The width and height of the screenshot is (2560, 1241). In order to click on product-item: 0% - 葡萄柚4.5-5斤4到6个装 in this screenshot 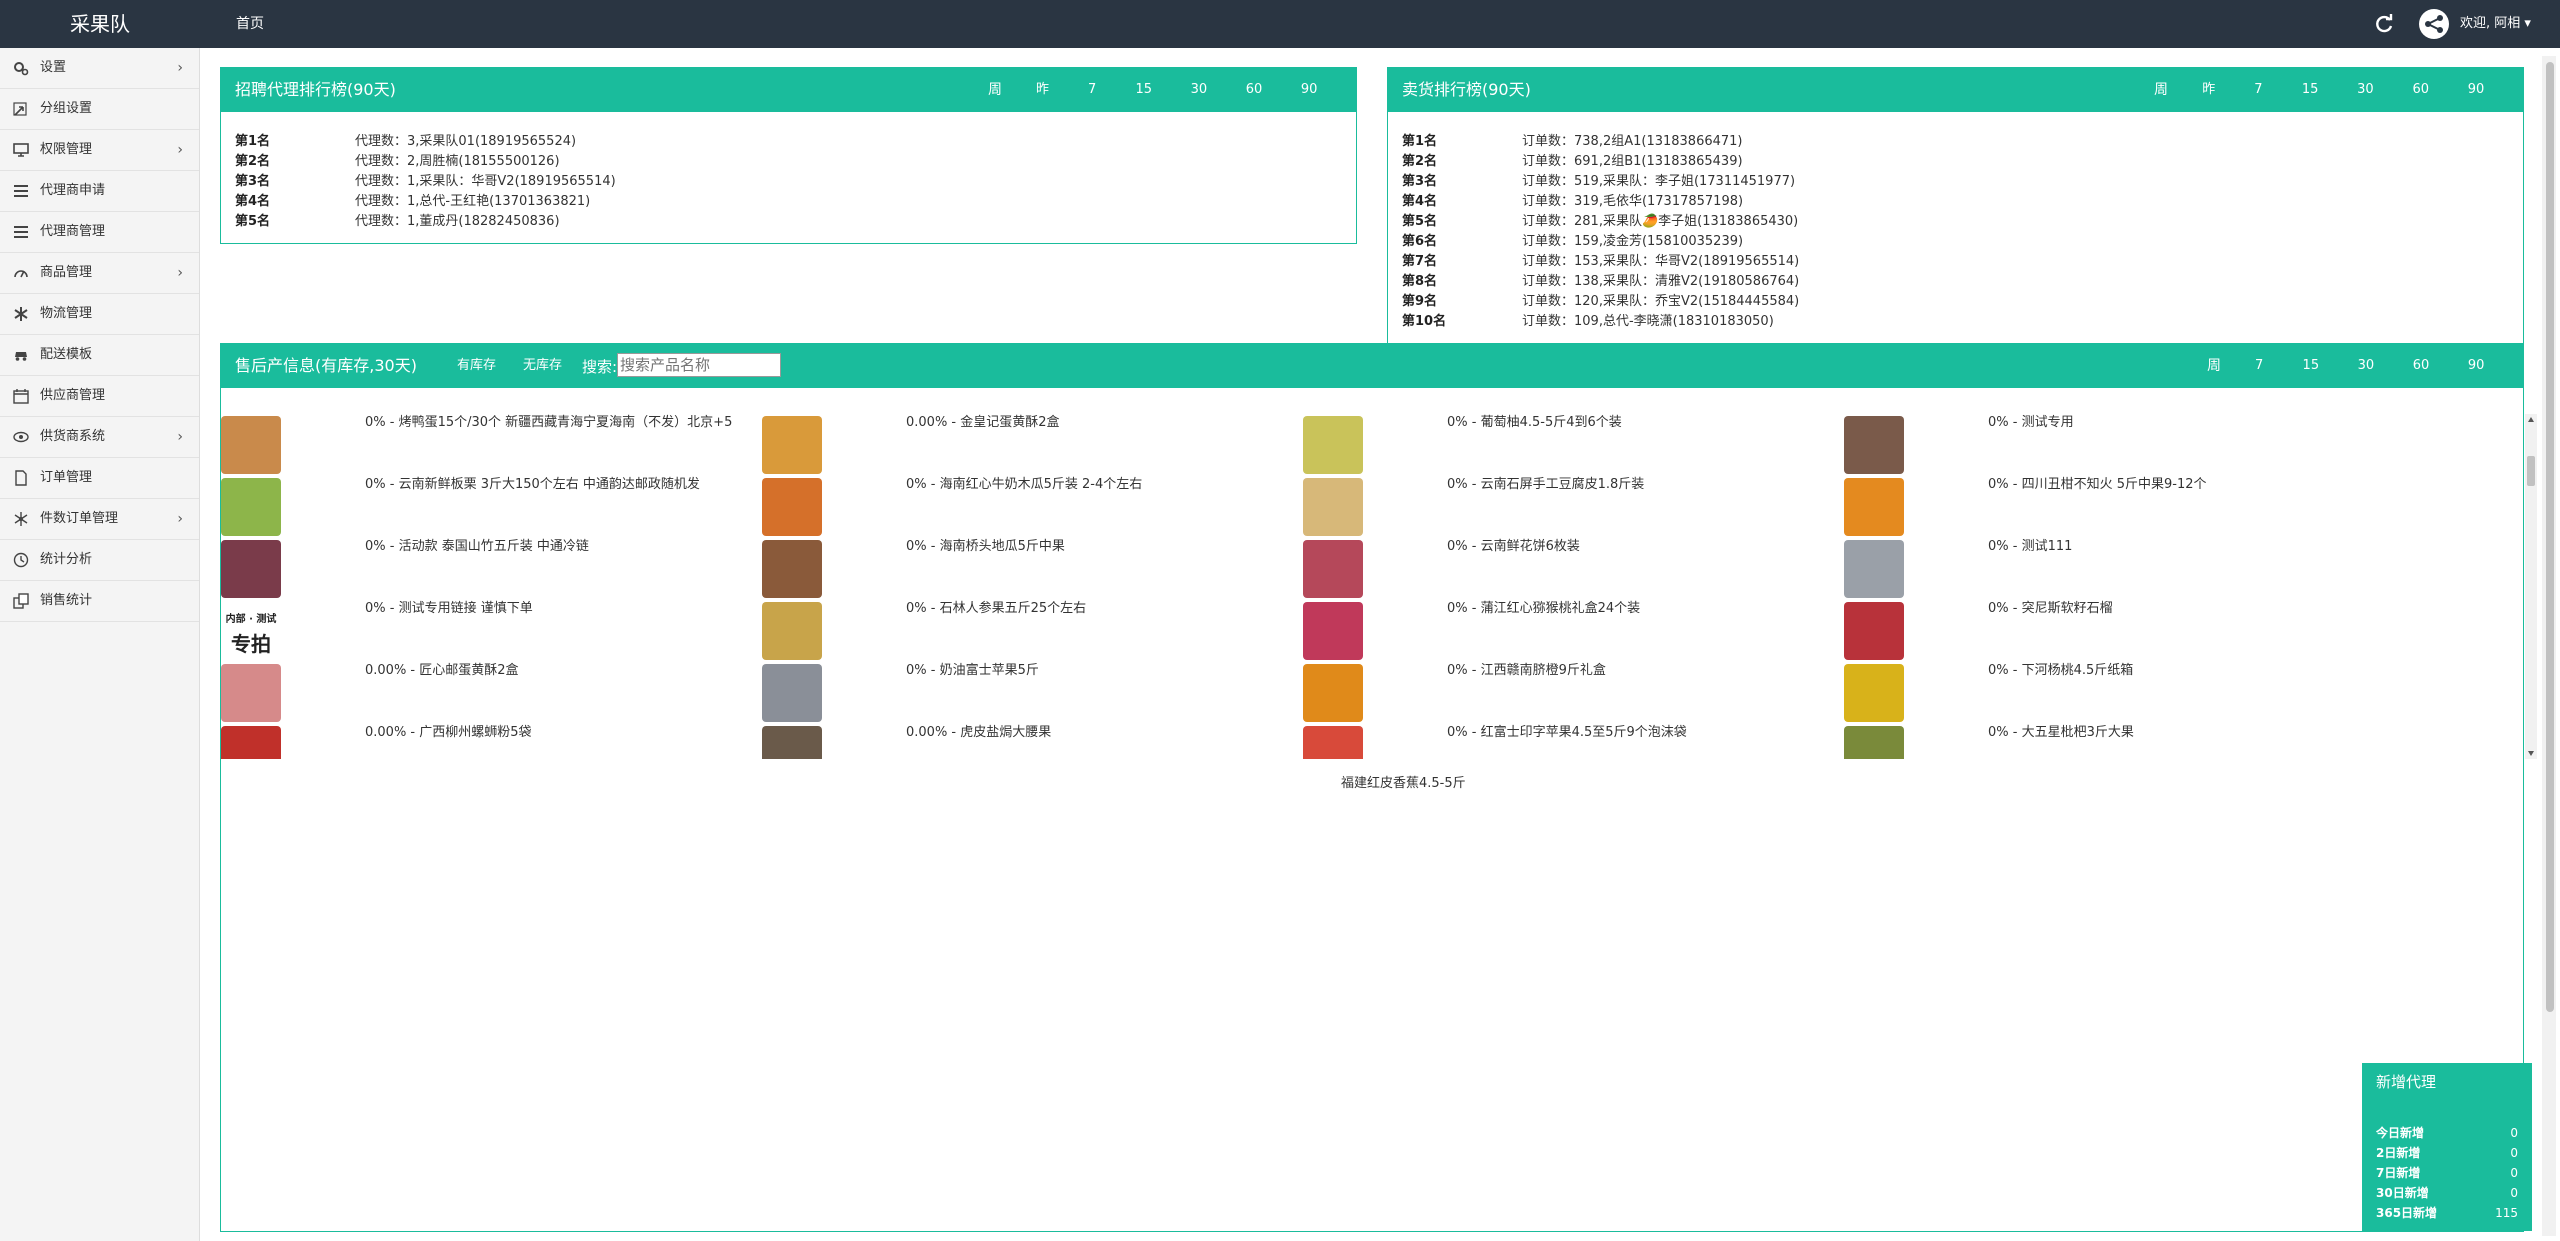, I will do `click(1573, 445)`.